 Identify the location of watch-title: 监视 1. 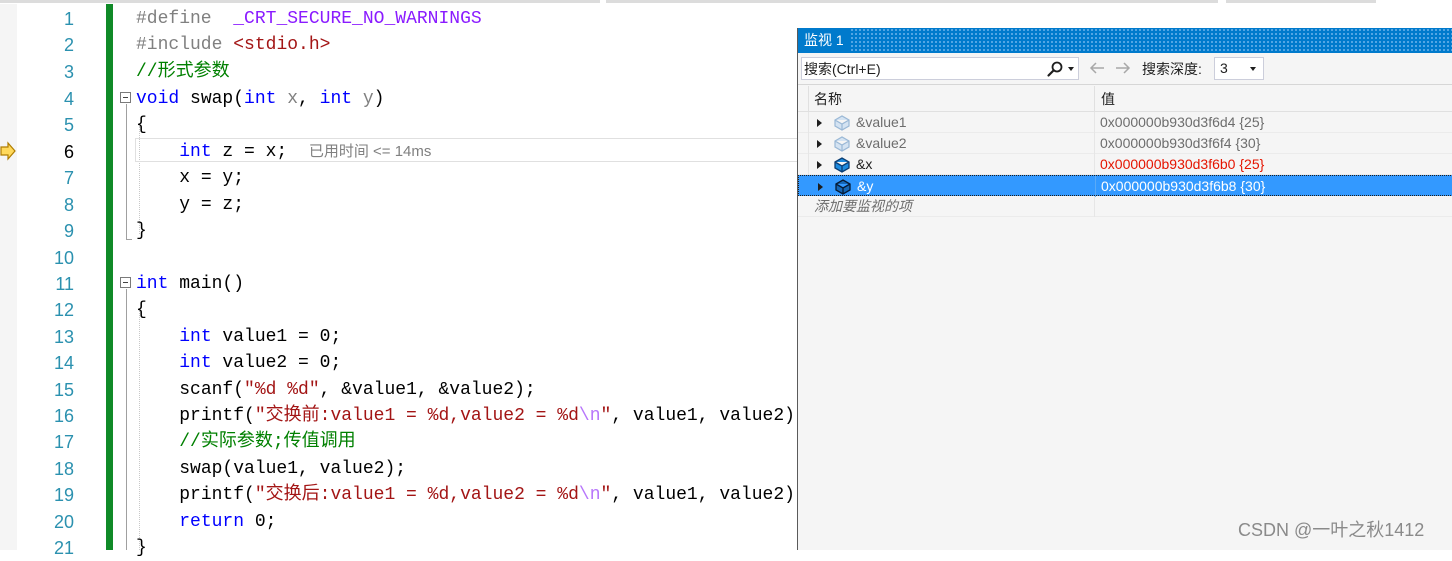
(824, 40).